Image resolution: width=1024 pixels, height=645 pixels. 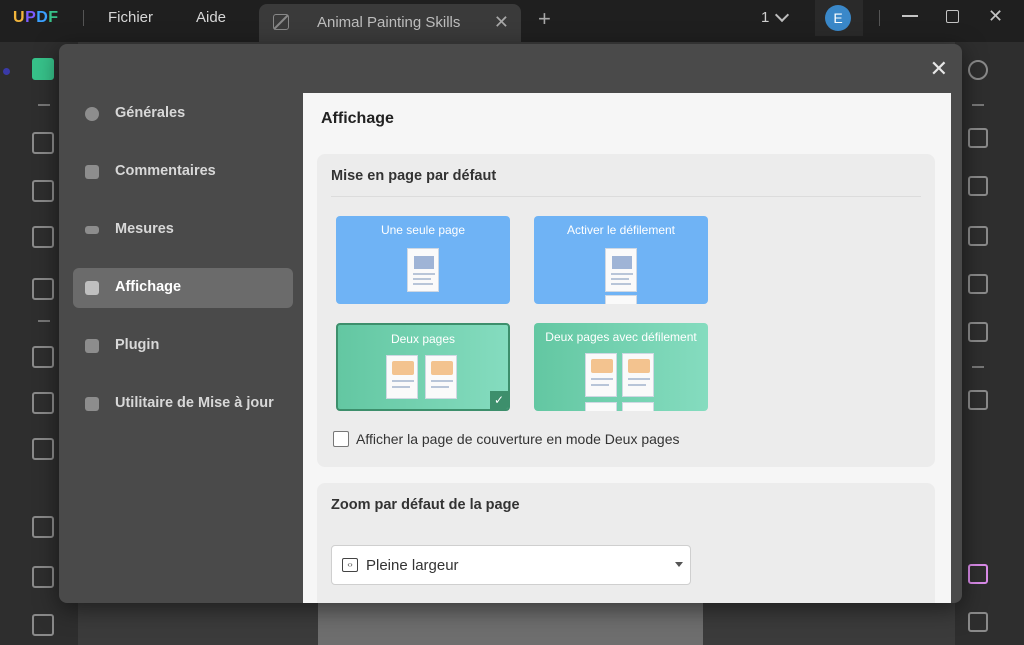 I want to click on nav-label: Plugin, so click(x=137, y=345).